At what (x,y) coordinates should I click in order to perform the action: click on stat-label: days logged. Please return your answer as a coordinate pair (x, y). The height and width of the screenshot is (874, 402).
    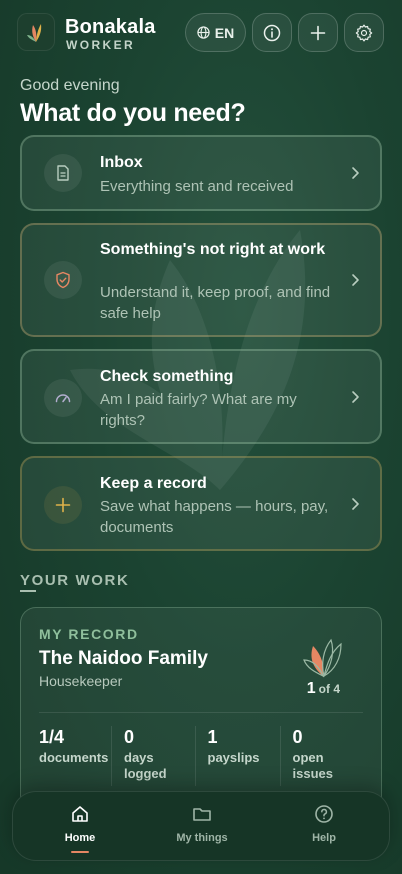
    Looking at the image, I should click on (145, 765).